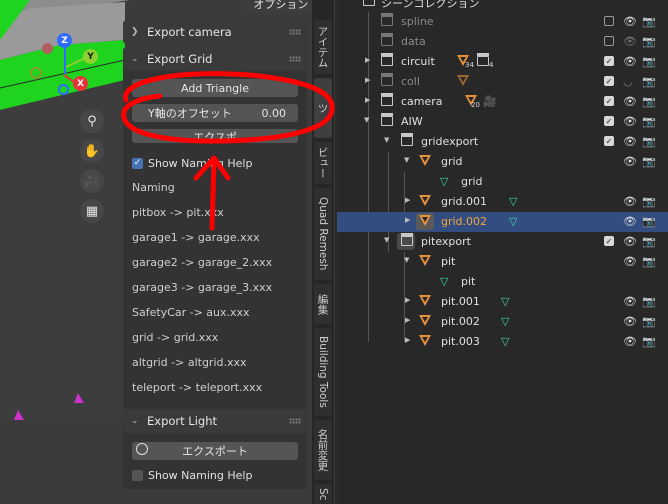  What do you see at coordinates (502, 182) in the screenshot?
I see `outliner-row-grid-data: ▽ grid` at bounding box center [502, 182].